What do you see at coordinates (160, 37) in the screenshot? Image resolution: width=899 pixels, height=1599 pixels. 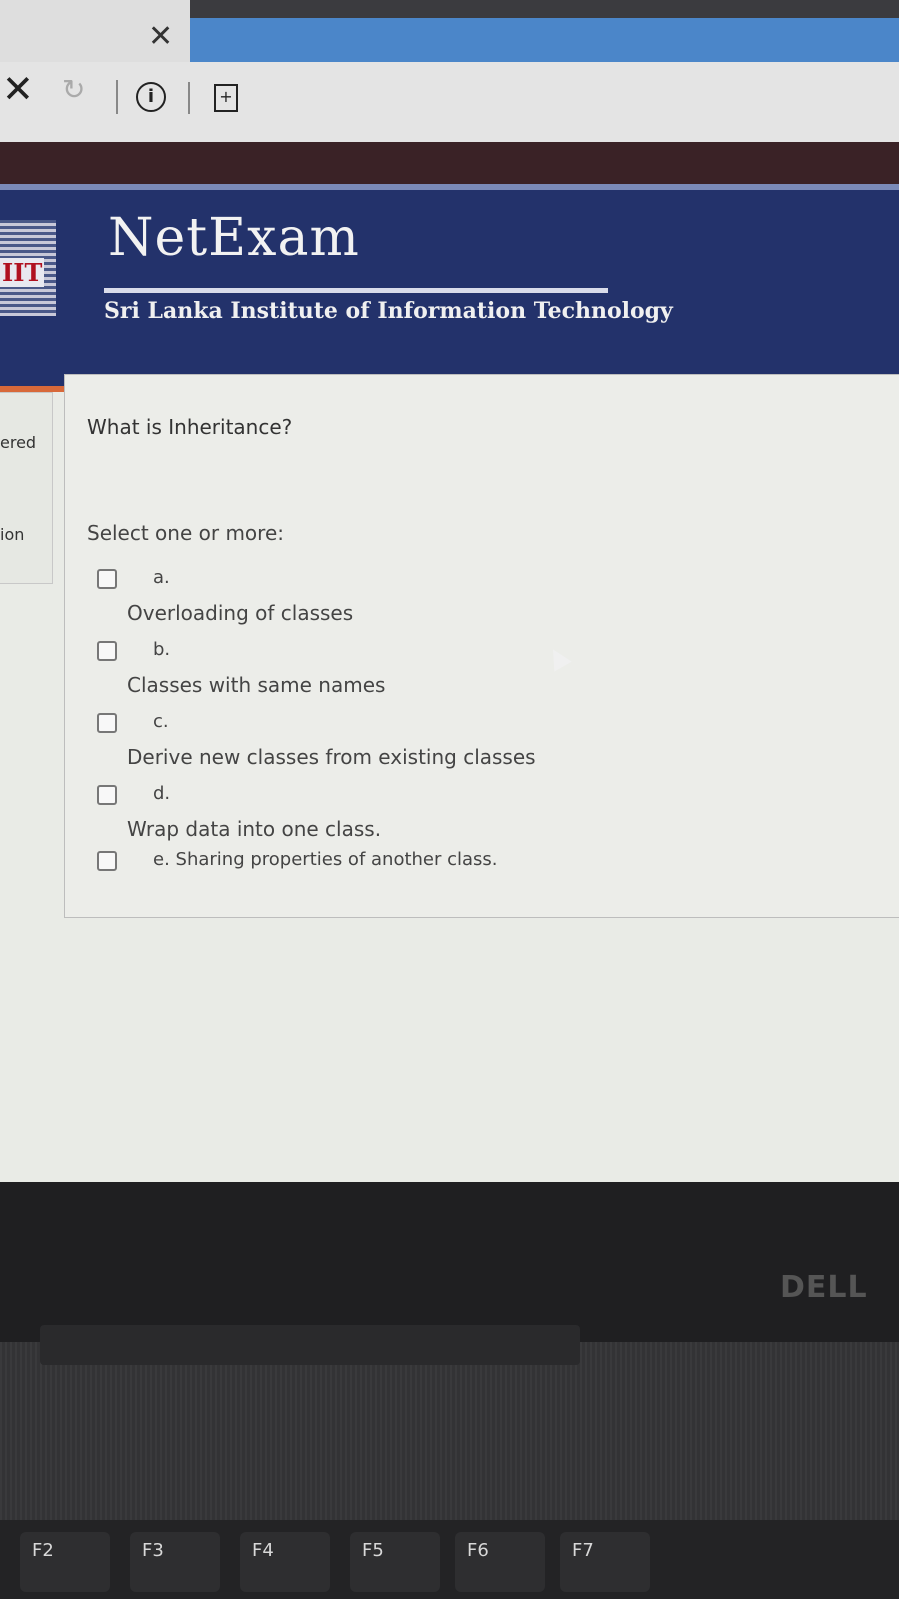 I see `tab-close-icon: ✕` at bounding box center [160, 37].